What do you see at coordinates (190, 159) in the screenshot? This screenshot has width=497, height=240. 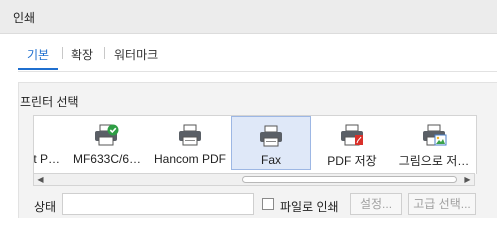 I see `printer-label: Hancom PDF` at bounding box center [190, 159].